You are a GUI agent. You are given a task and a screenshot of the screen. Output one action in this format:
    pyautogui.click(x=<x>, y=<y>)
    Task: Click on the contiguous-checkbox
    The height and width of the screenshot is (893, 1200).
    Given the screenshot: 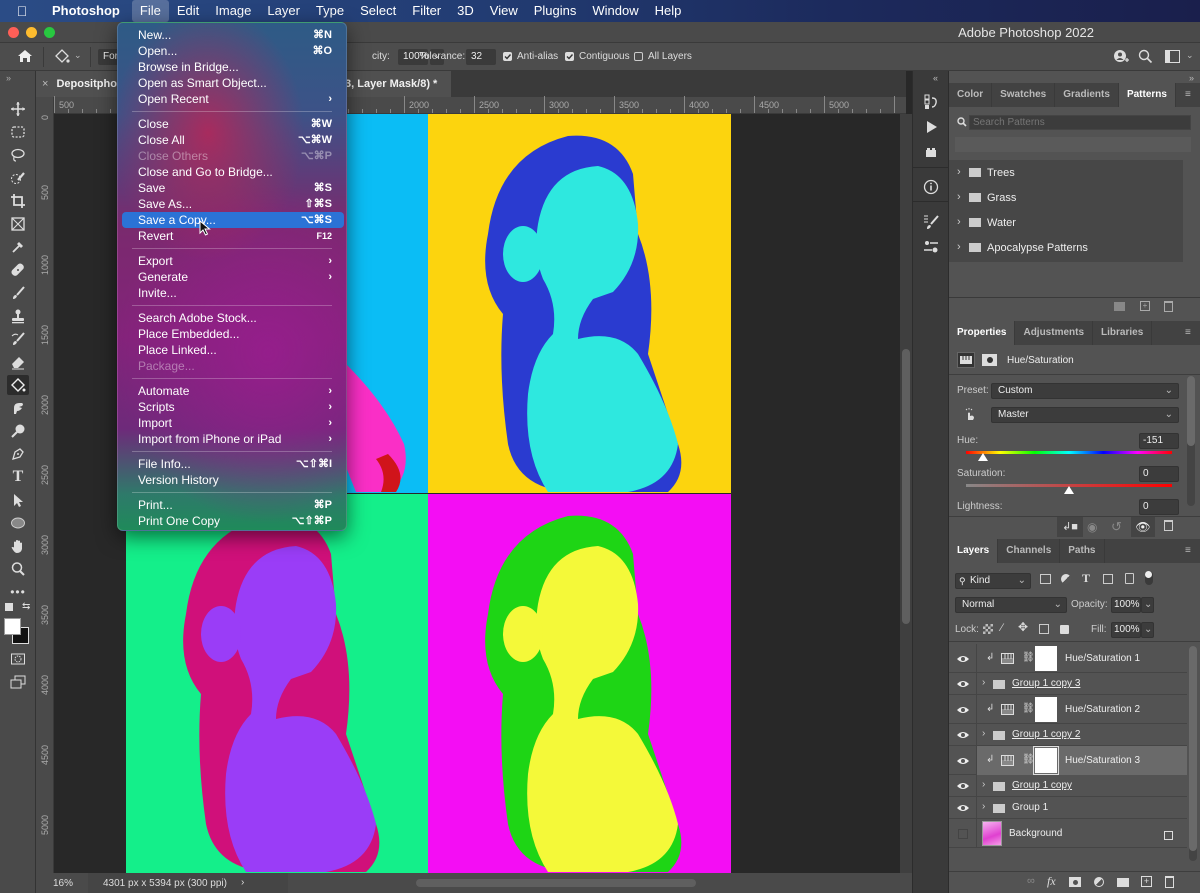 What is the action you would take?
    pyautogui.click(x=569, y=56)
    